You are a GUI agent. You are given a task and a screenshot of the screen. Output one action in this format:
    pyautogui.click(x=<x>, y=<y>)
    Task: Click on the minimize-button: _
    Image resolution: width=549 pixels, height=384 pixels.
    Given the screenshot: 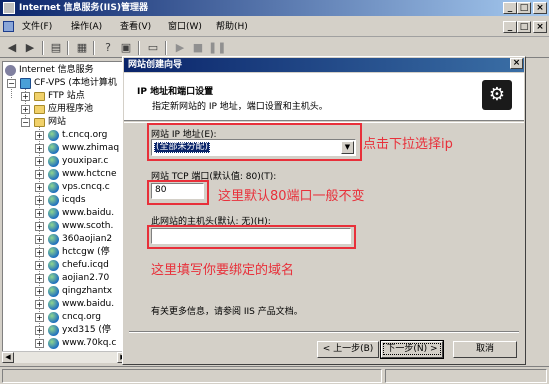 What is the action you would take?
    pyautogui.click(x=510, y=8)
    